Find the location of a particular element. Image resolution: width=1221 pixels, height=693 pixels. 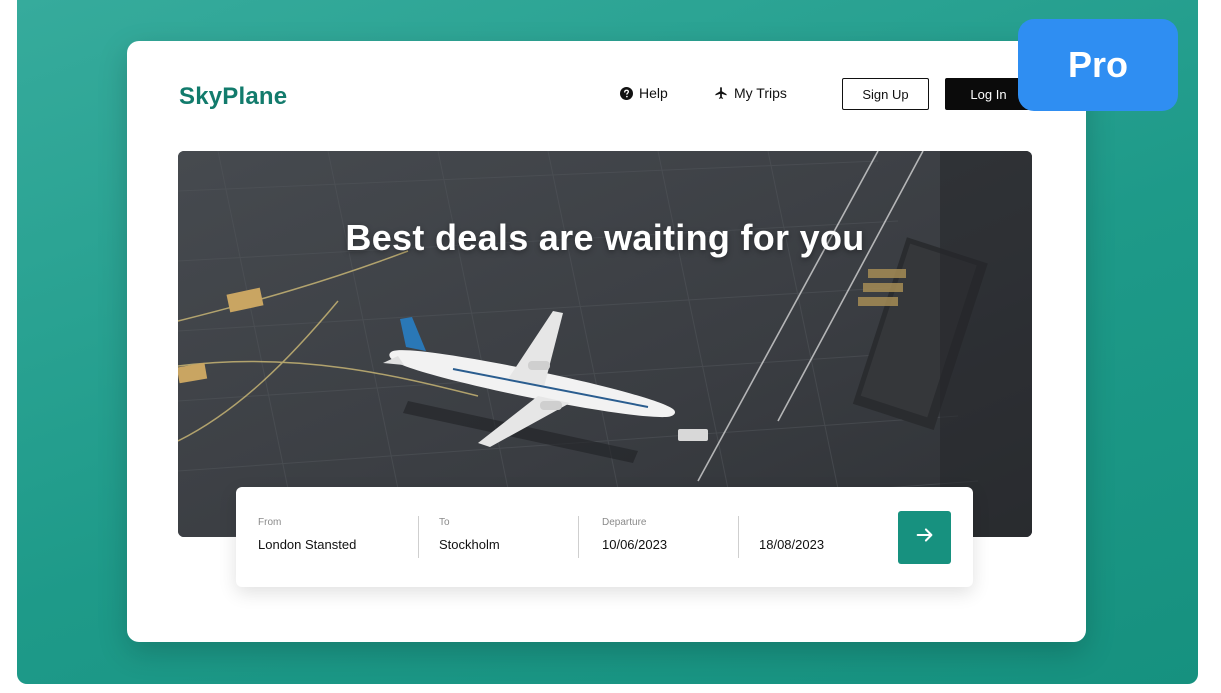

question-circle-icon is located at coordinates (626, 93).